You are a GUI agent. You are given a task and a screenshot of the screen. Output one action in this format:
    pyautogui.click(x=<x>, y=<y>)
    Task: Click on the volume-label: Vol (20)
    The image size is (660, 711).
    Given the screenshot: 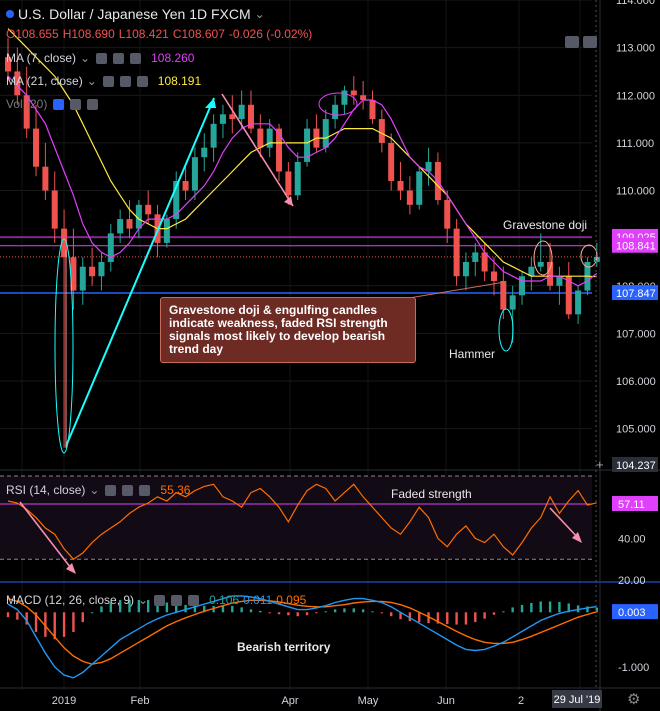 What is the action you would take?
    pyautogui.click(x=26, y=104)
    